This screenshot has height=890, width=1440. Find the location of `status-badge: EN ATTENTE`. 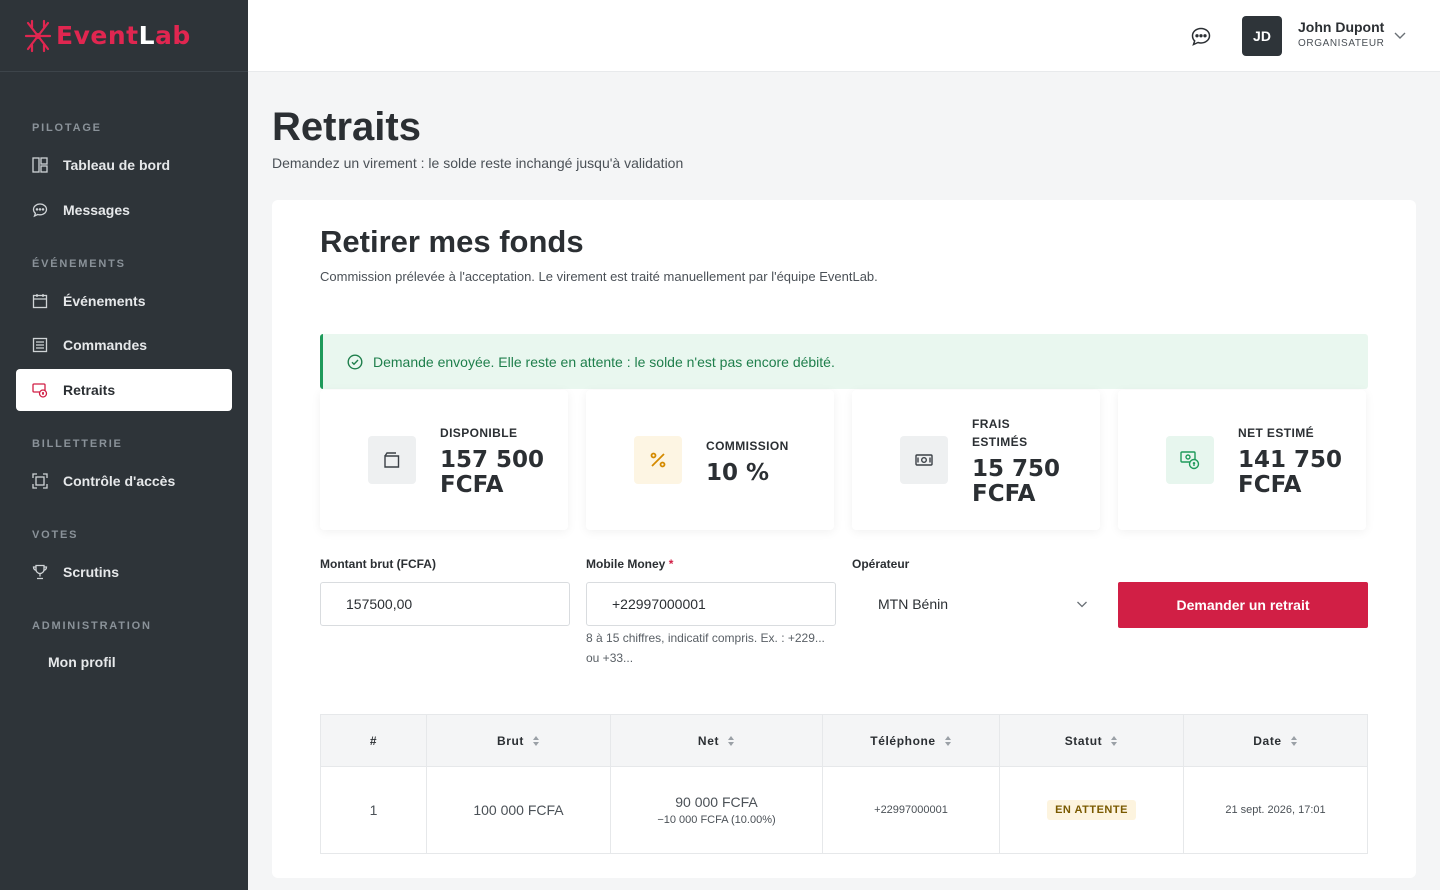

status-badge: EN ATTENTE is located at coordinates (1091, 810).